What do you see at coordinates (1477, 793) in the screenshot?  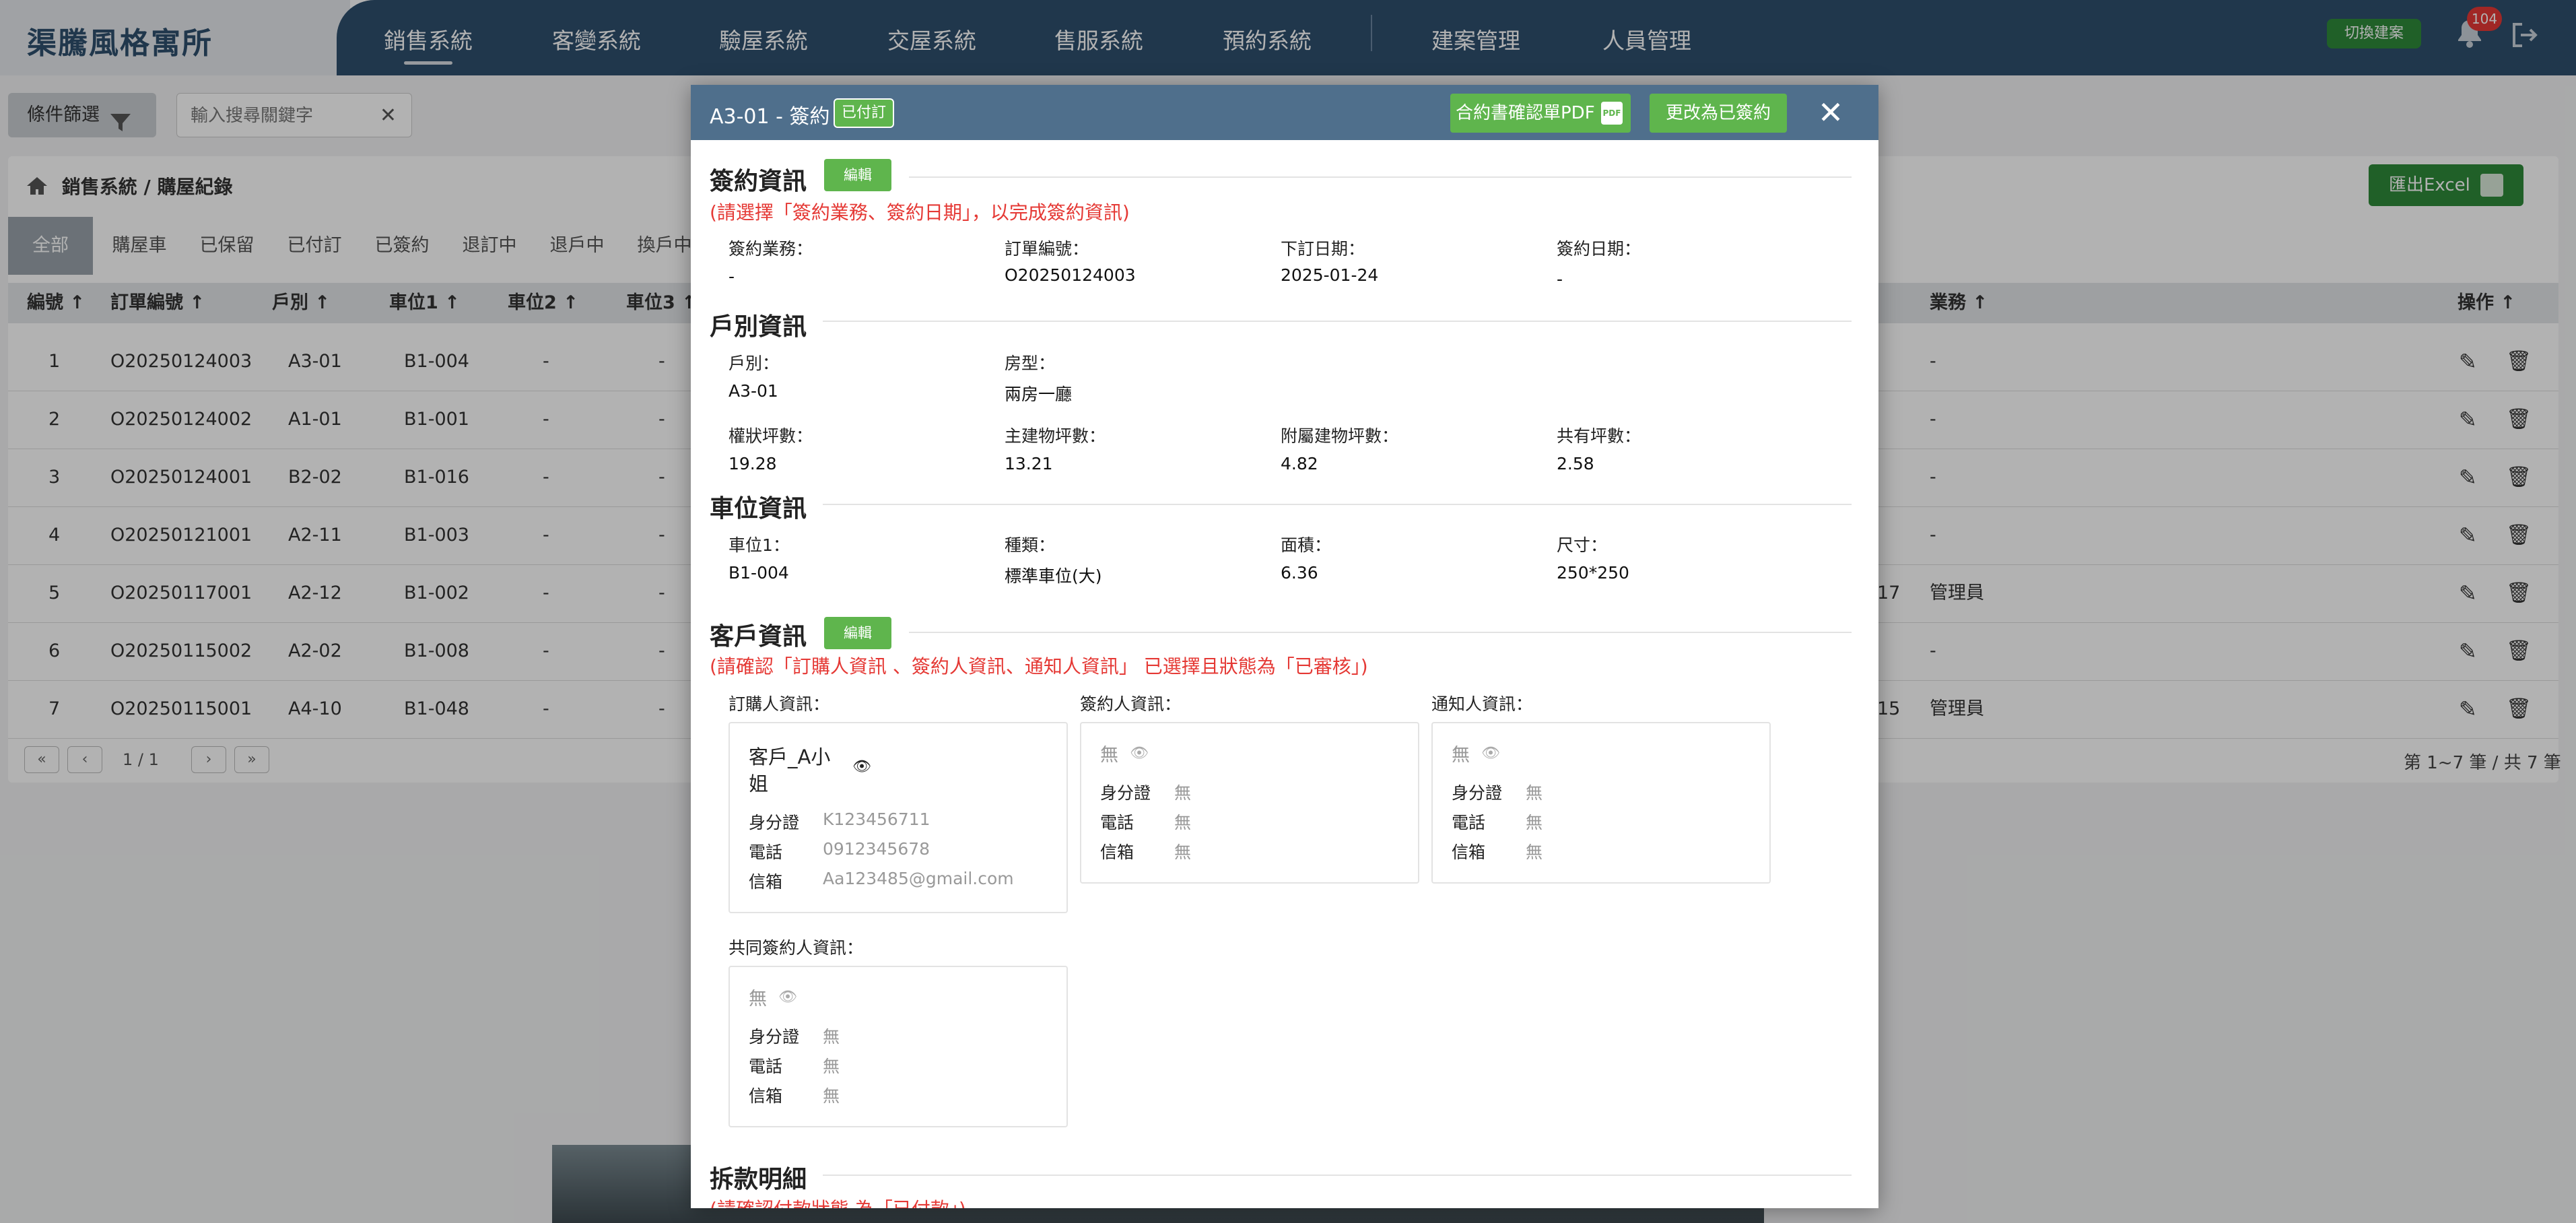 I see `notifier-id-label: 身分證` at bounding box center [1477, 793].